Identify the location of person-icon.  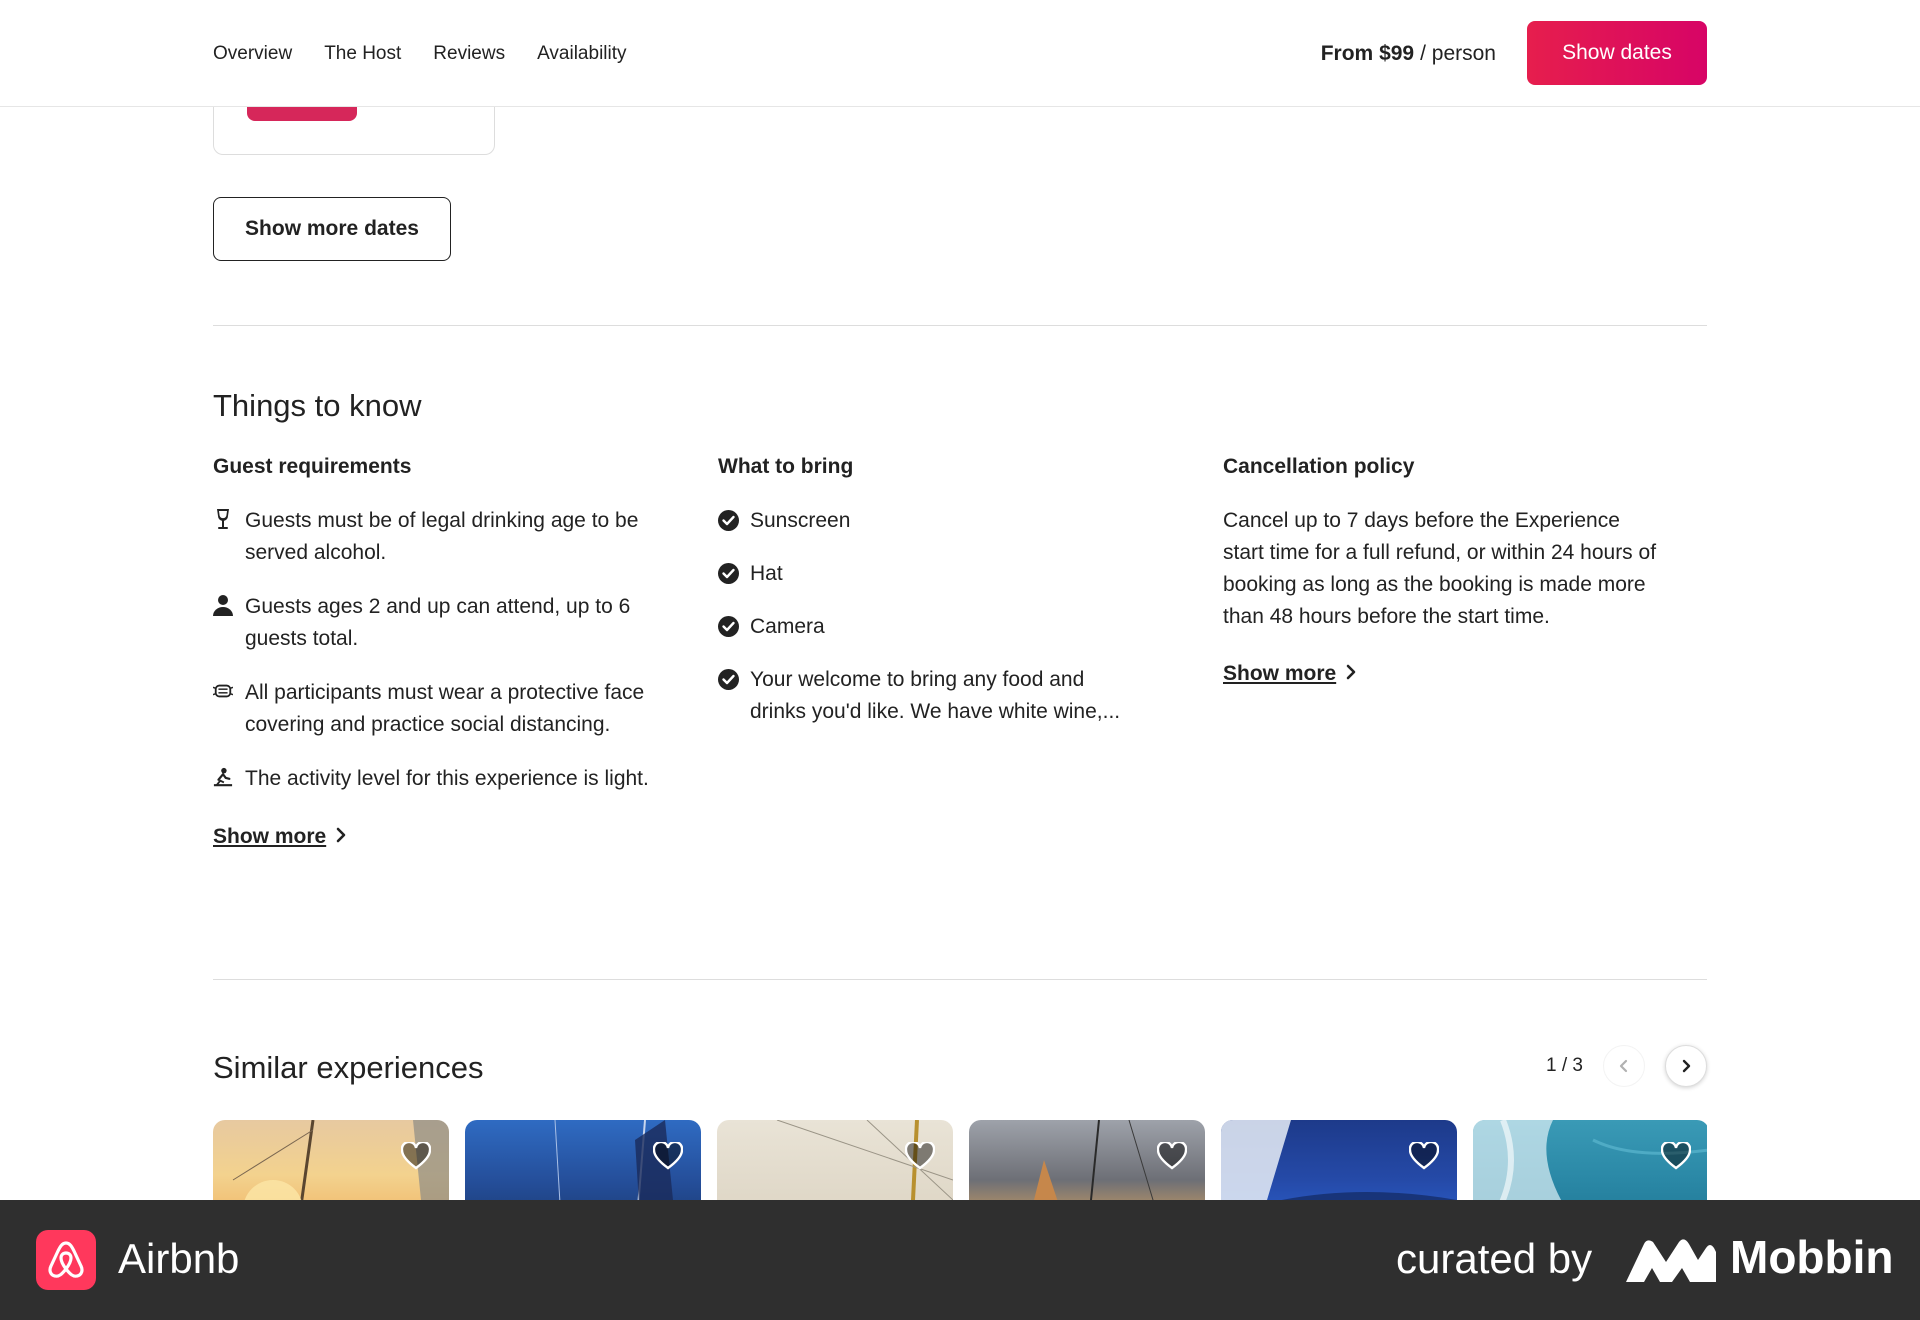
(223, 605).